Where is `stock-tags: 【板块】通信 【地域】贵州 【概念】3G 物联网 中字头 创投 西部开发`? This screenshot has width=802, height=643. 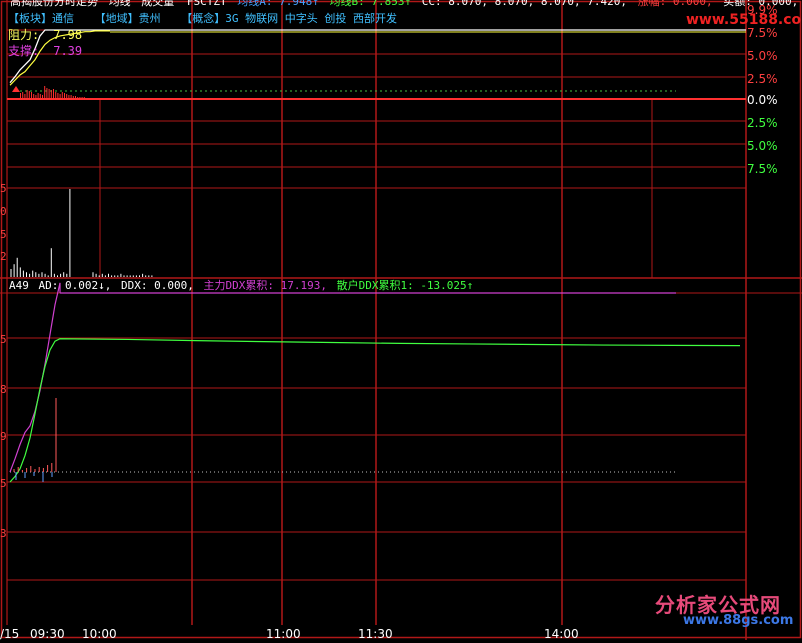
stock-tags: 【板块】通信 【地域】贵州 【概念】3G 物联网 中字头 创投 西部开发 is located at coordinates (202, 19).